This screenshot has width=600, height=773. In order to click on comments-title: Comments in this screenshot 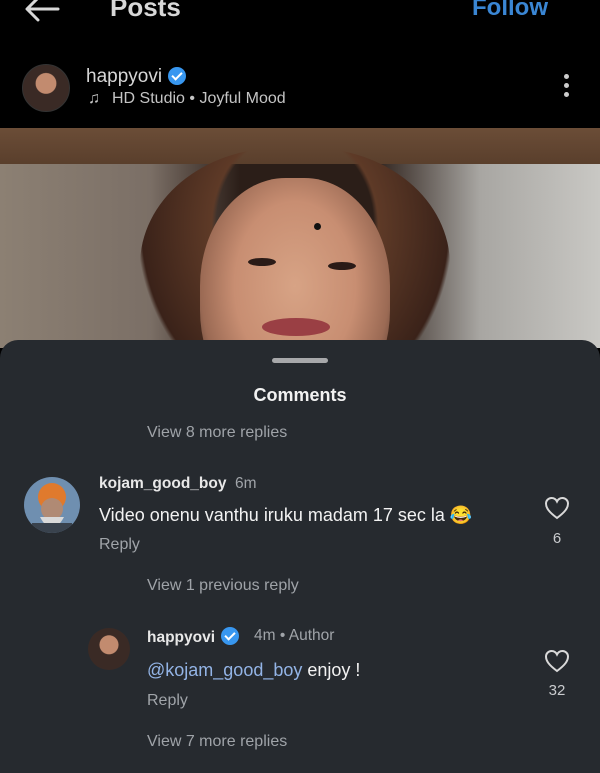, I will do `click(300, 395)`.